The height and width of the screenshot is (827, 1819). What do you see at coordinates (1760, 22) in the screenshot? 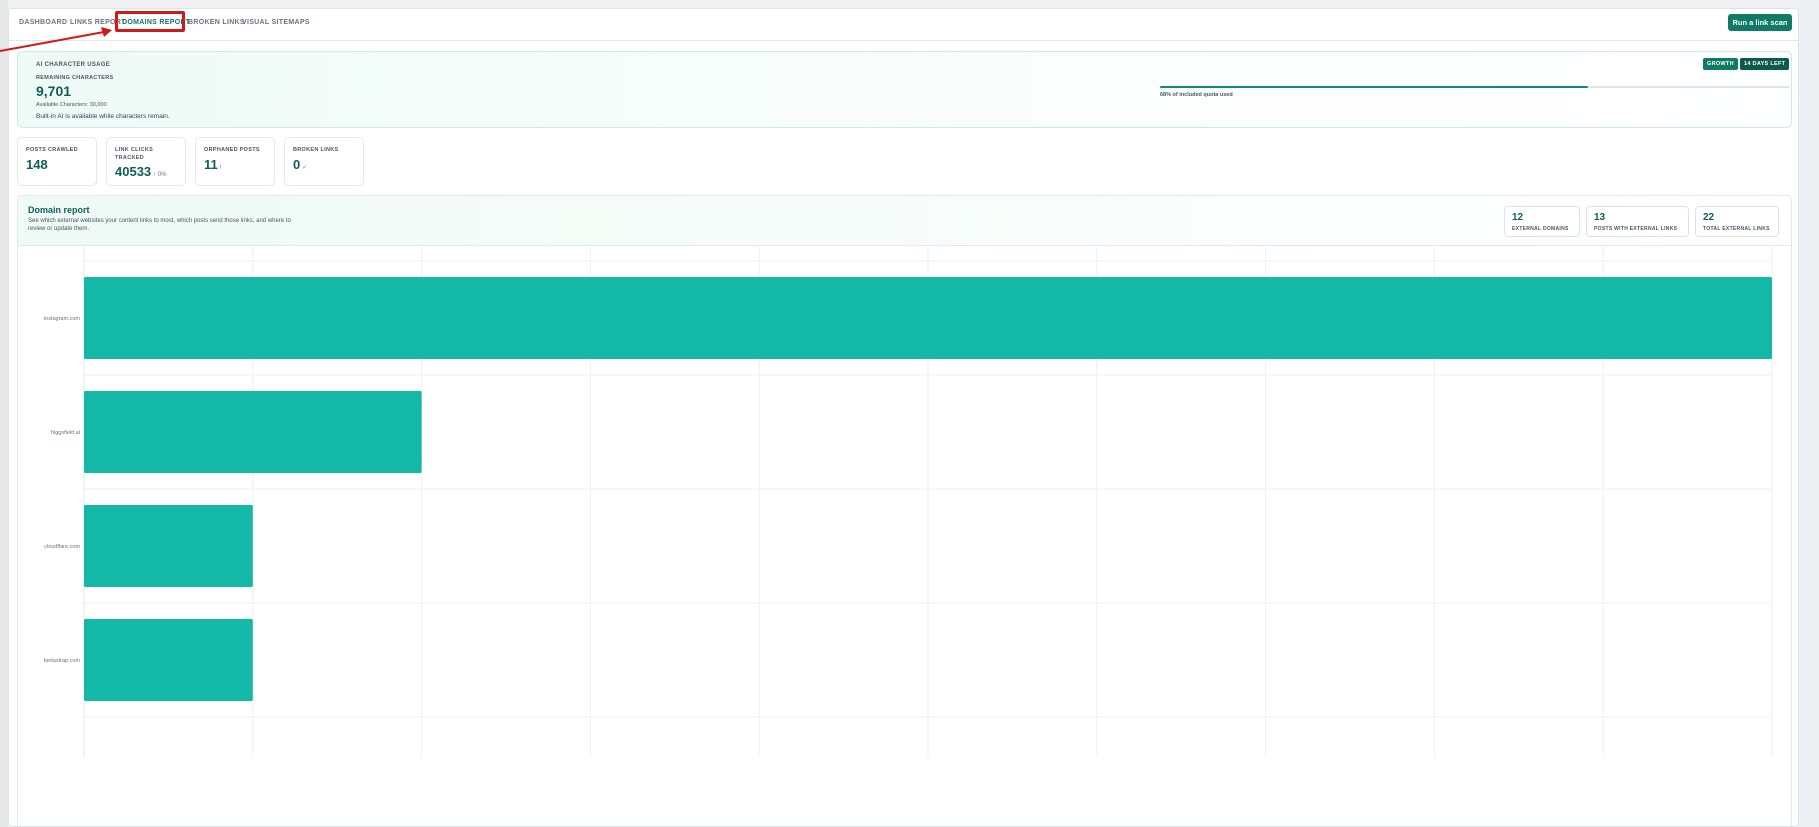
I see `run-link-scan-button: Run a link scan` at bounding box center [1760, 22].